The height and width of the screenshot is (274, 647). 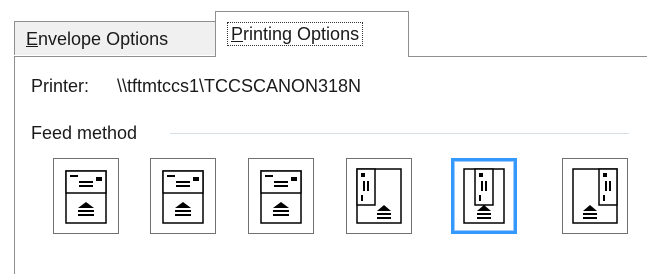 I want to click on tab-envelope-options: Envelope Options, so click(x=115, y=38).